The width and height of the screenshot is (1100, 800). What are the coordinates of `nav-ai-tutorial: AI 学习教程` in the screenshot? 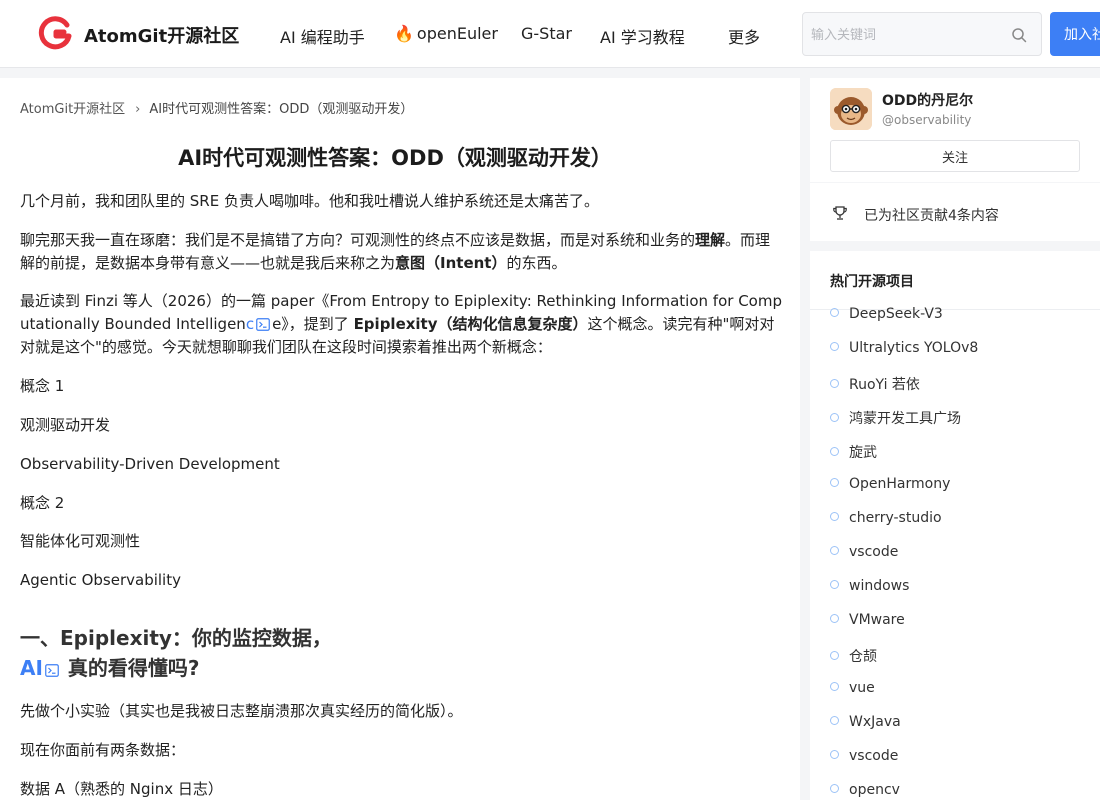 It's located at (642, 36).